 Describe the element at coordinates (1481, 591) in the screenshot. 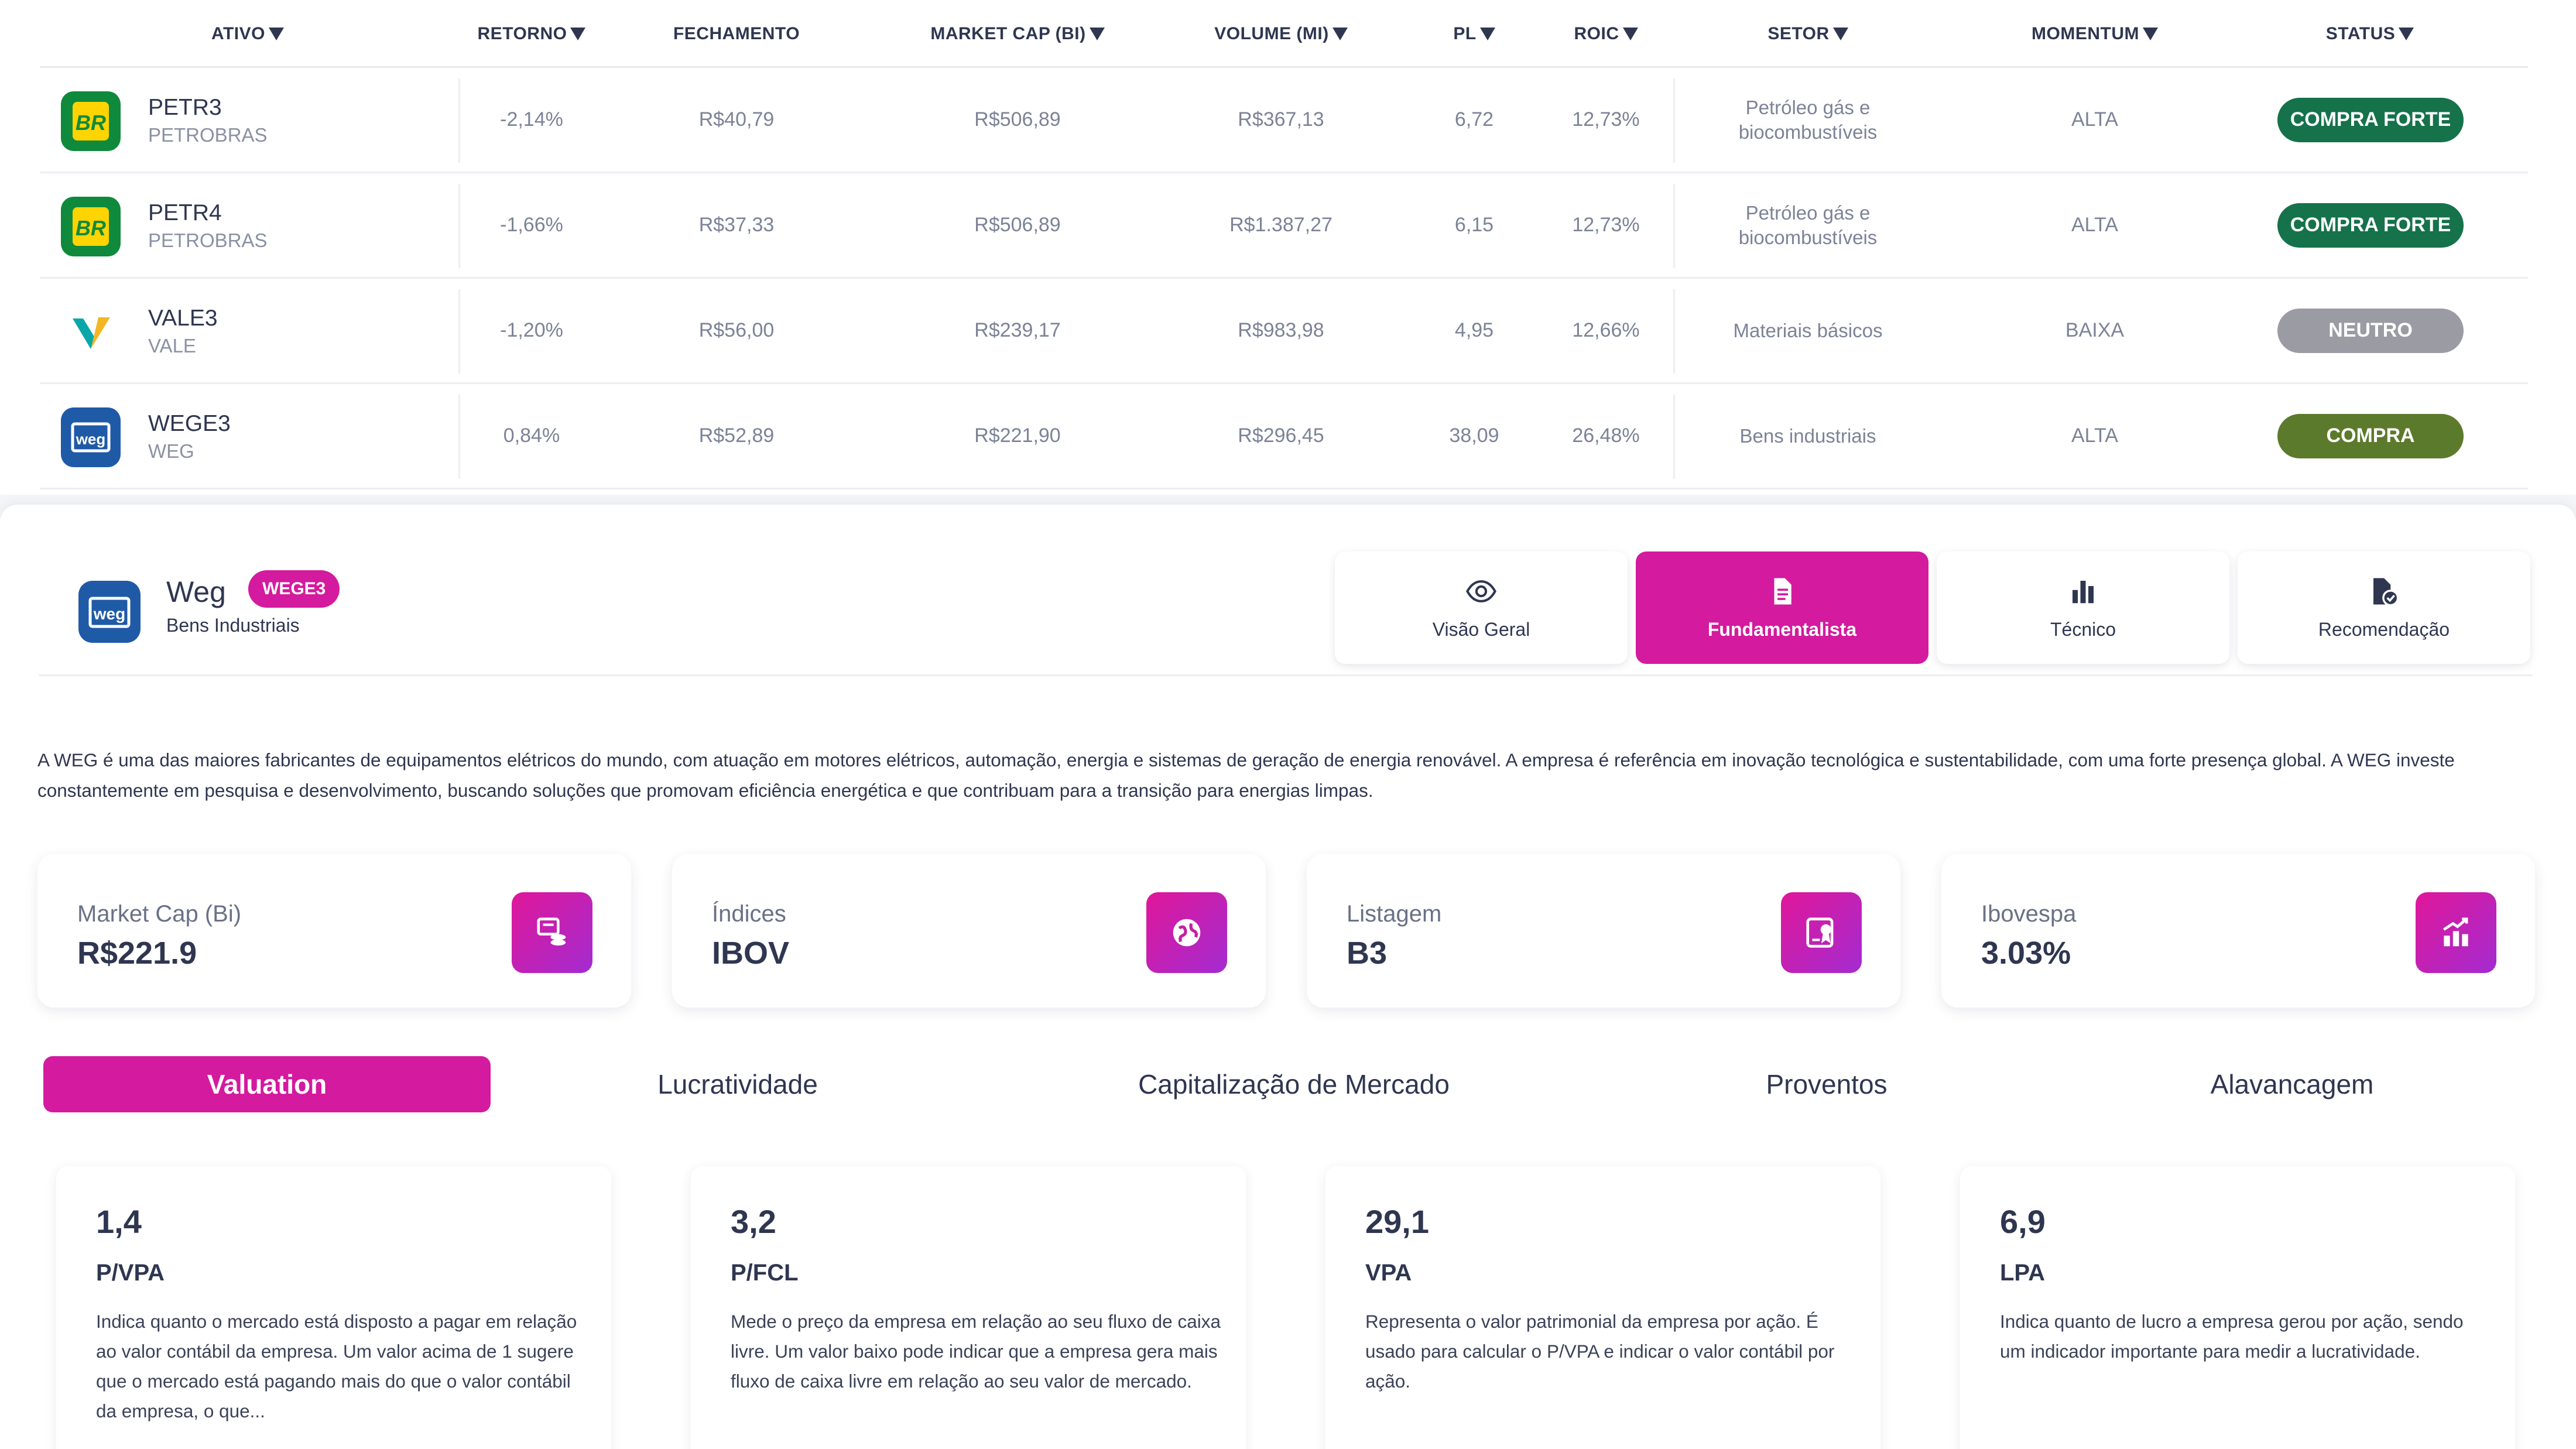

I see `eye-icon` at that location.